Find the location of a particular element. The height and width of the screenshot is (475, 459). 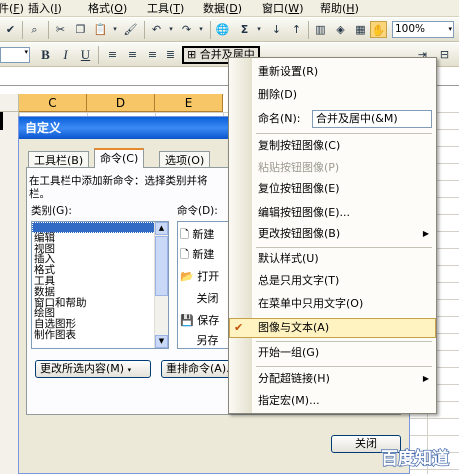

drawing-icon: ◈ is located at coordinates (340, 29).